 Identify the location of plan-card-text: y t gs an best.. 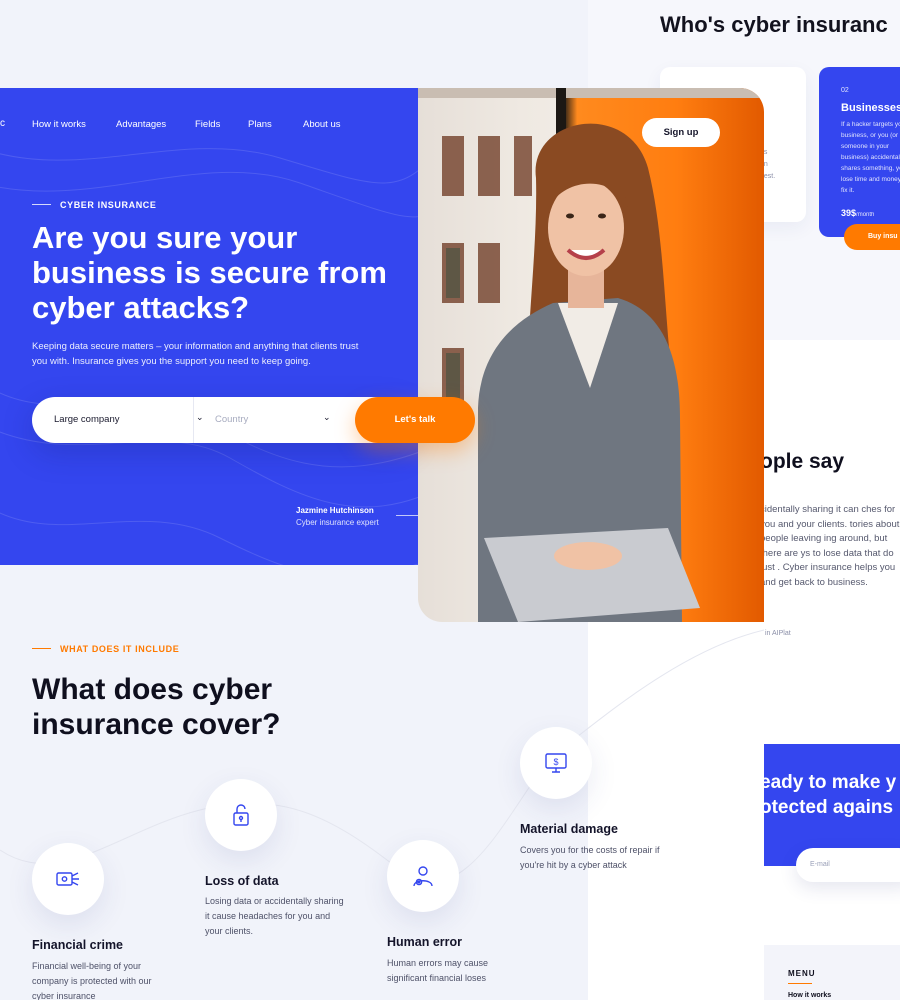
(768, 152).